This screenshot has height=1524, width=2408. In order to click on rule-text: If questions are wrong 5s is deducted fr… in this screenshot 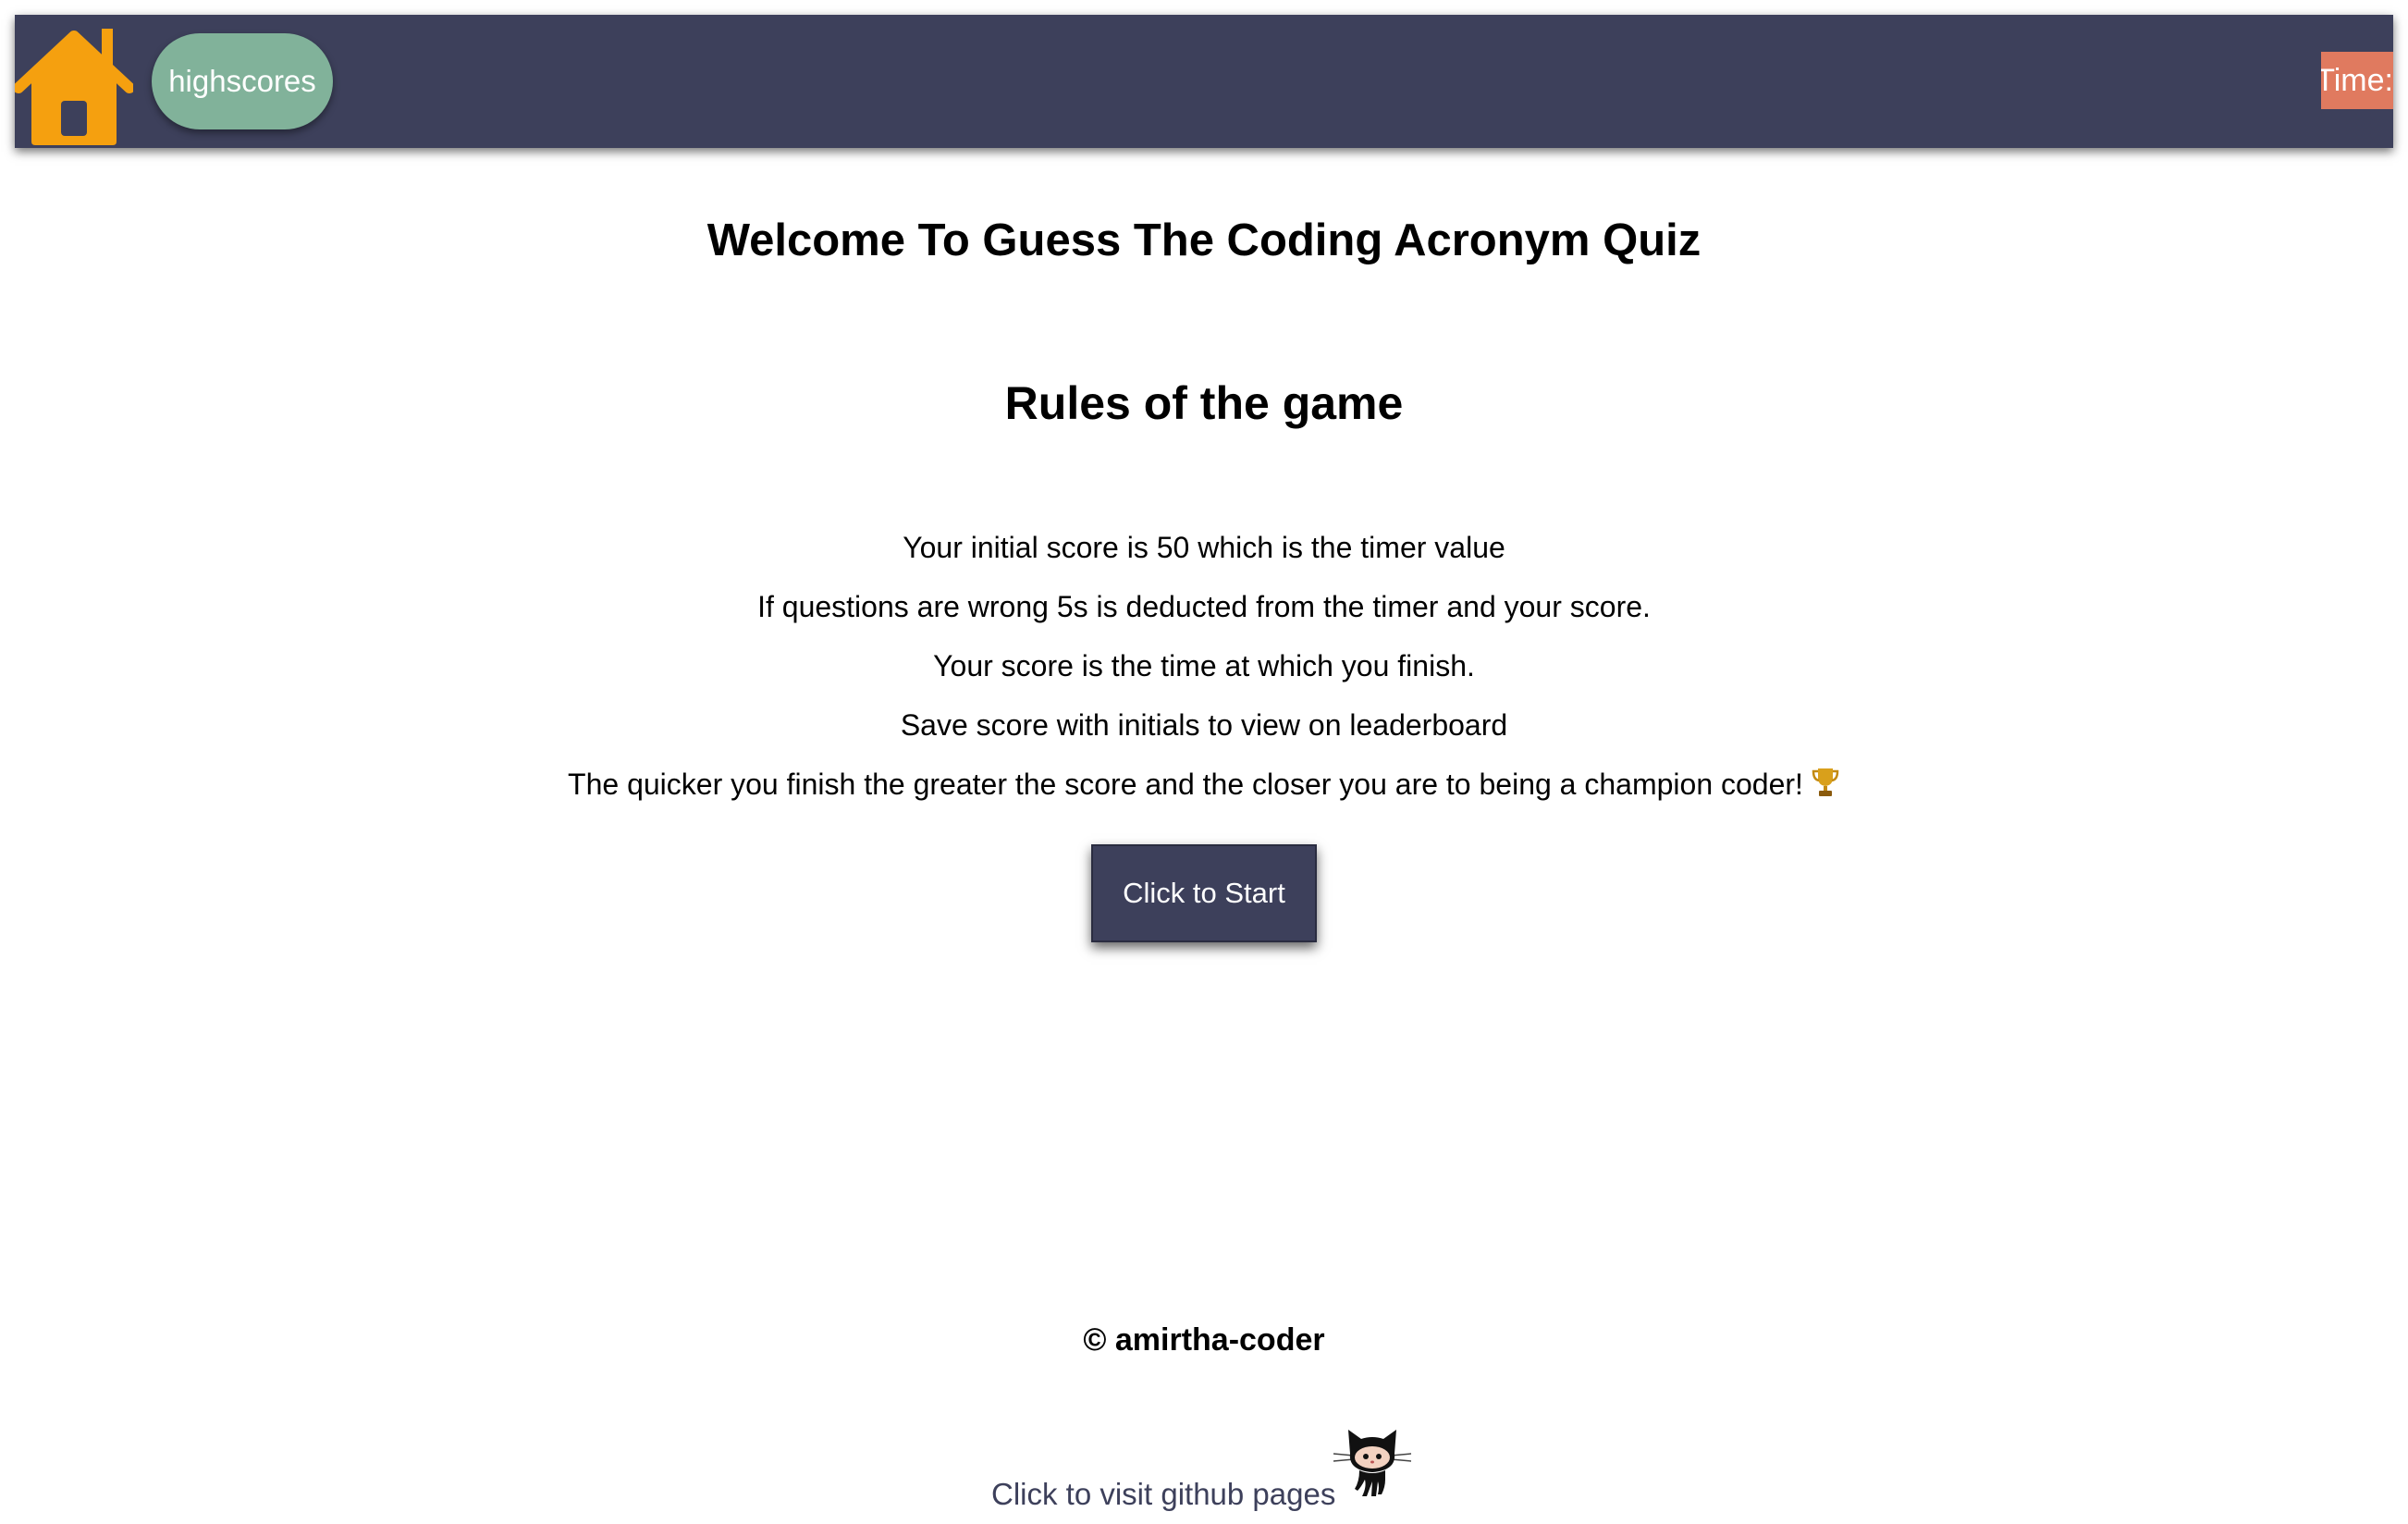, I will do `click(1204, 606)`.